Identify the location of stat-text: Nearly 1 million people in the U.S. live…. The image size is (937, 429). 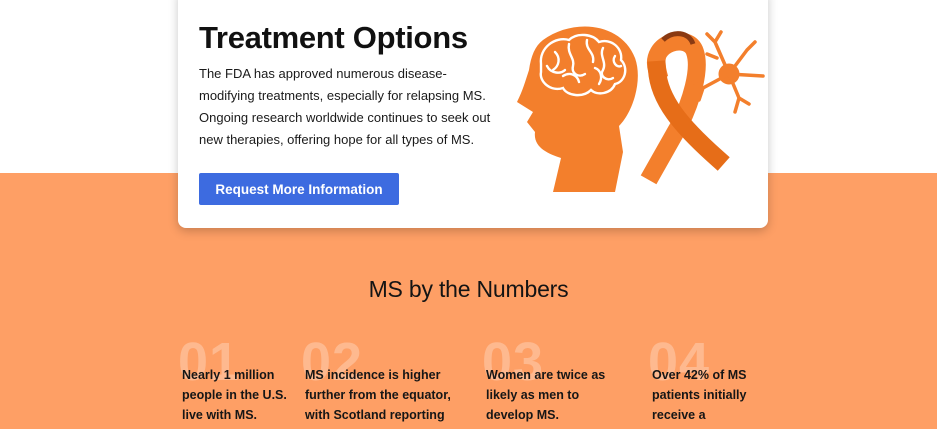
(234, 395).